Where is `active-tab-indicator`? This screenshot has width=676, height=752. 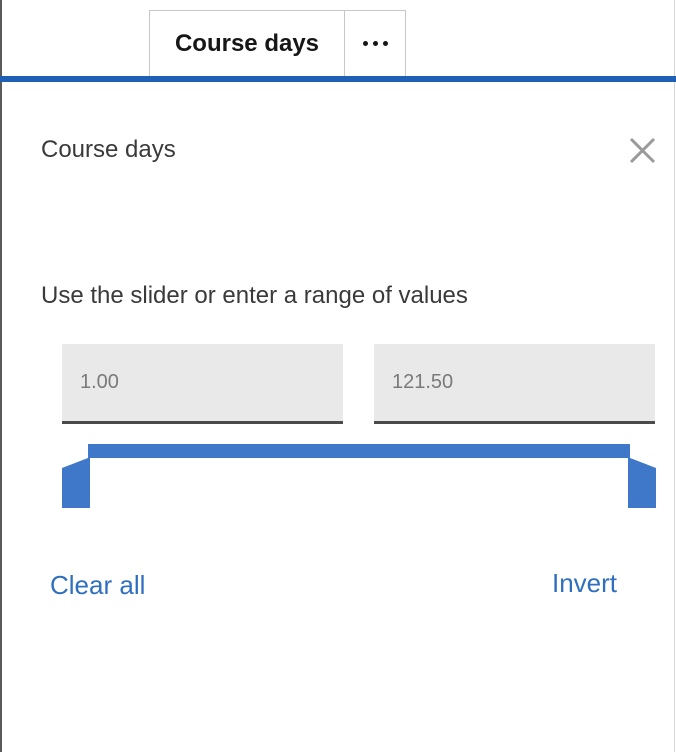 active-tab-indicator is located at coordinates (338, 79).